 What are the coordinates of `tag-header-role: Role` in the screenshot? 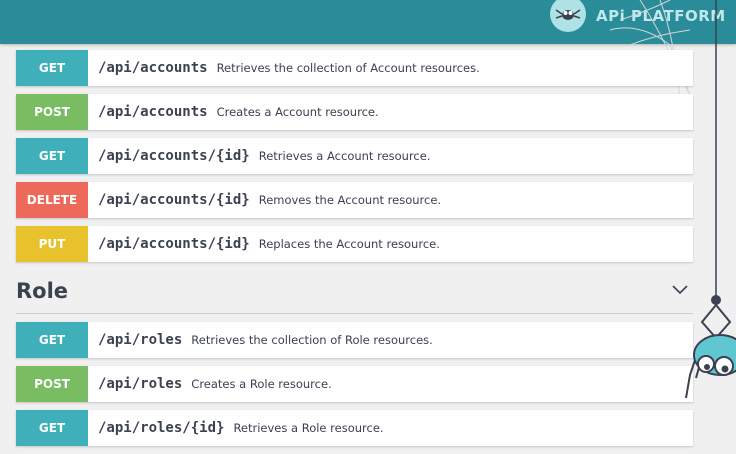 It's located at (354, 291).